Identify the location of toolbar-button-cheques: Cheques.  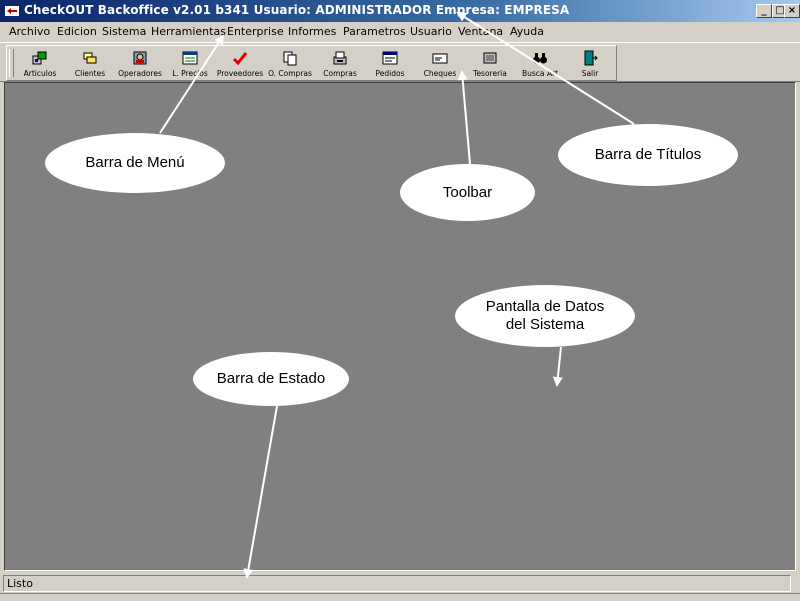
(440, 64).